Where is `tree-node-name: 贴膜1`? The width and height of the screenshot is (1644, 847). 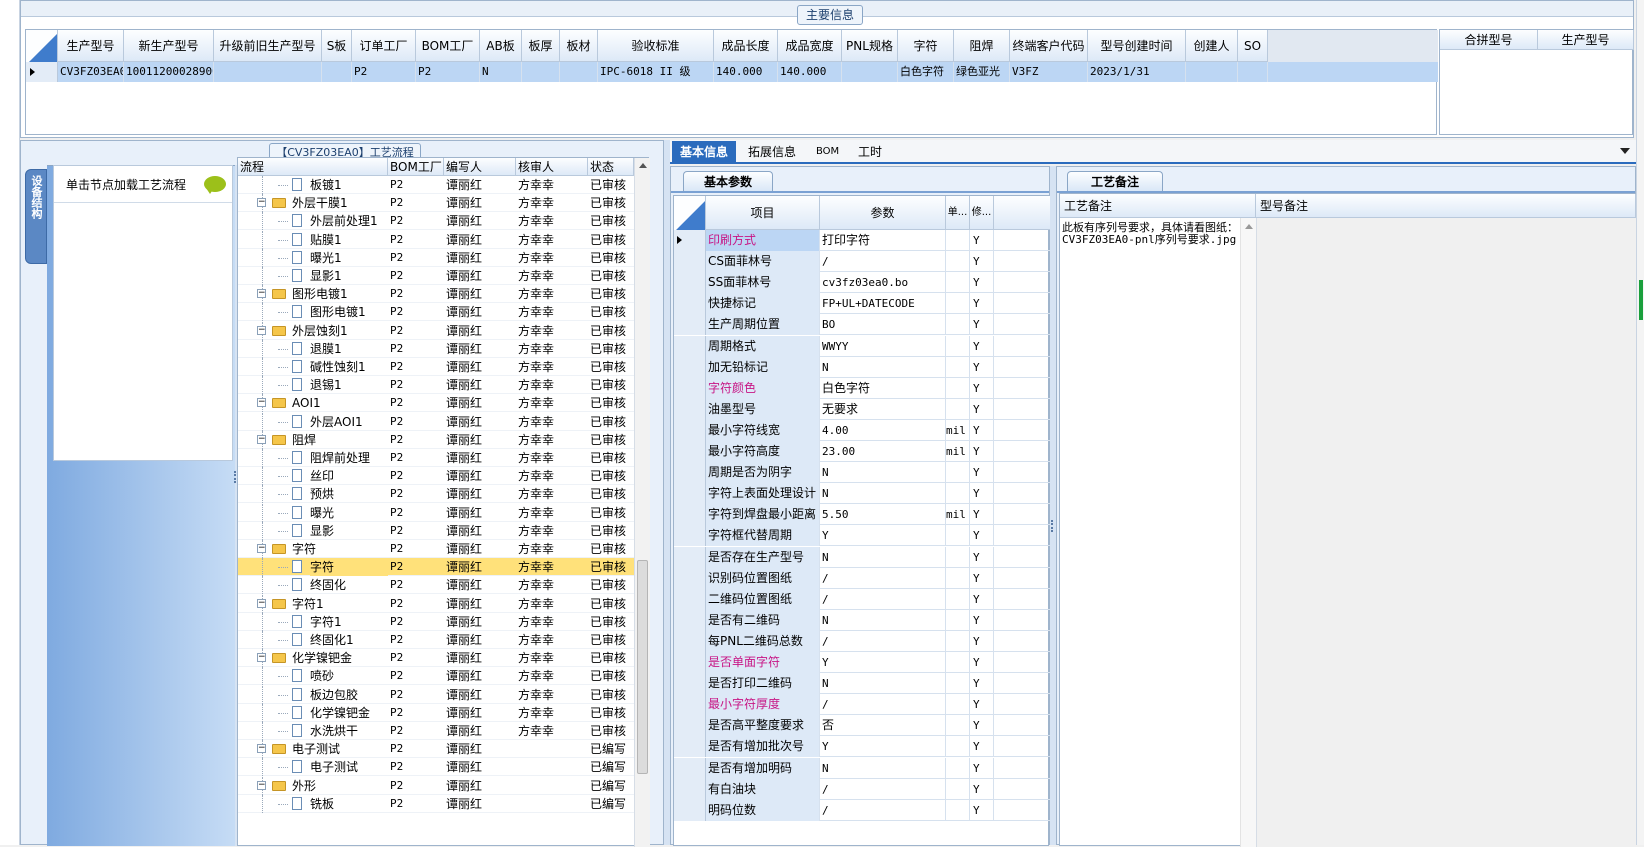 tree-node-name: 贴膜1 is located at coordinates (349, 240).